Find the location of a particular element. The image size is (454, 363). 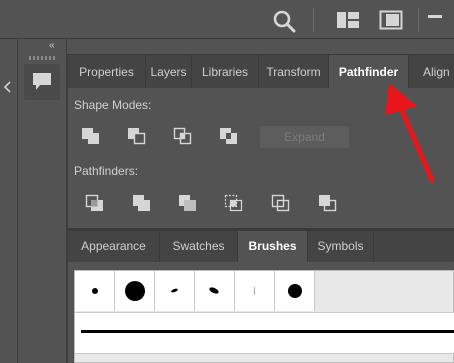

minimize-icon is located at coordinates (435, 16).